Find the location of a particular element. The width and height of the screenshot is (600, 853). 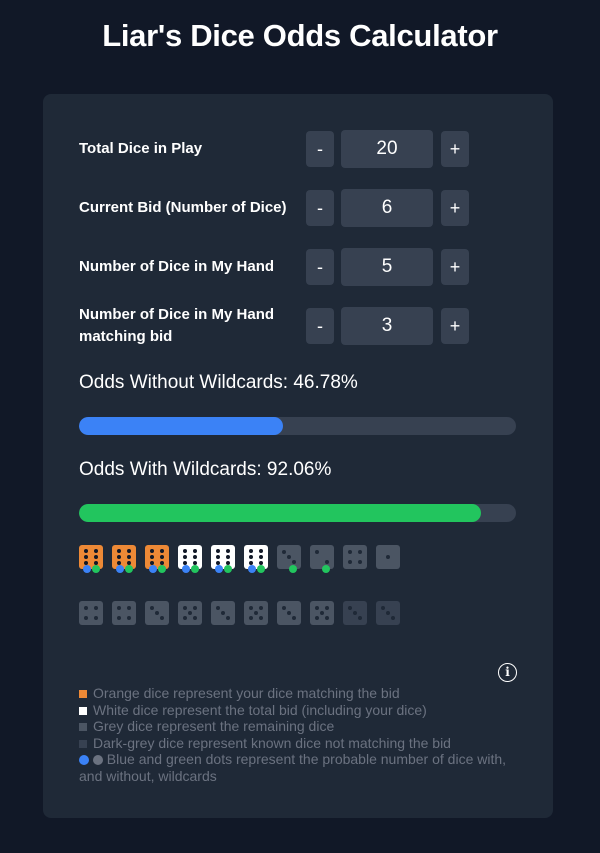

white-swatch-icon is located at coordinates (83, 710).